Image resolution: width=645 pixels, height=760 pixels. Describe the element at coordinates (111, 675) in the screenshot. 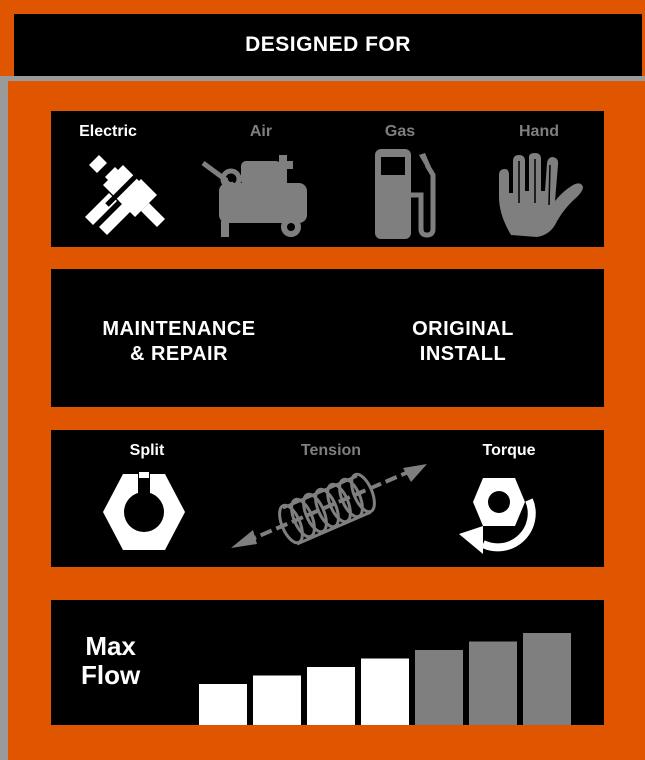

I see `max-flow-line2: Flow` at that location.